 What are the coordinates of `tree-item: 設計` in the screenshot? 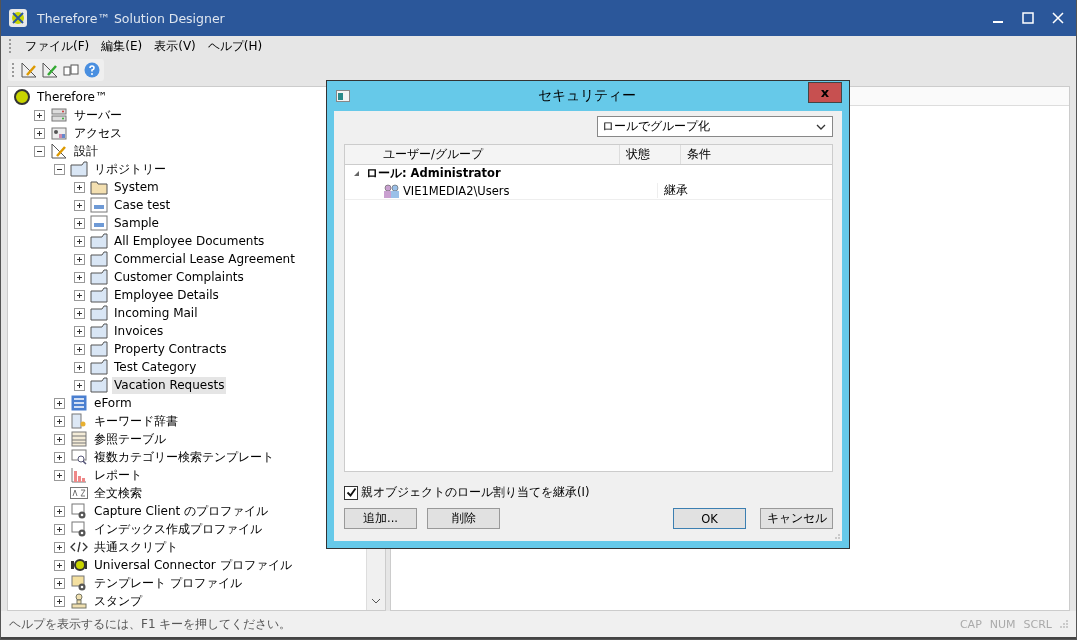 It's located at (86, 151).